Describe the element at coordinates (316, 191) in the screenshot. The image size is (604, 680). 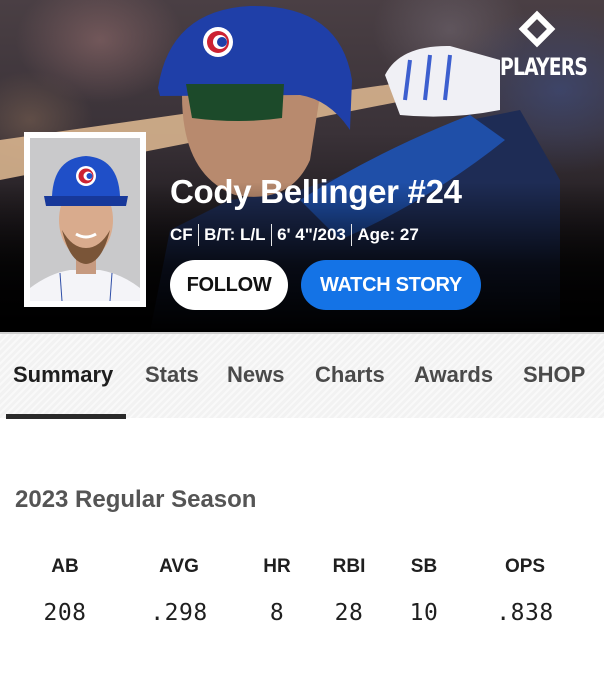
I see `player-name: Cody Bellinger #24` at that location.